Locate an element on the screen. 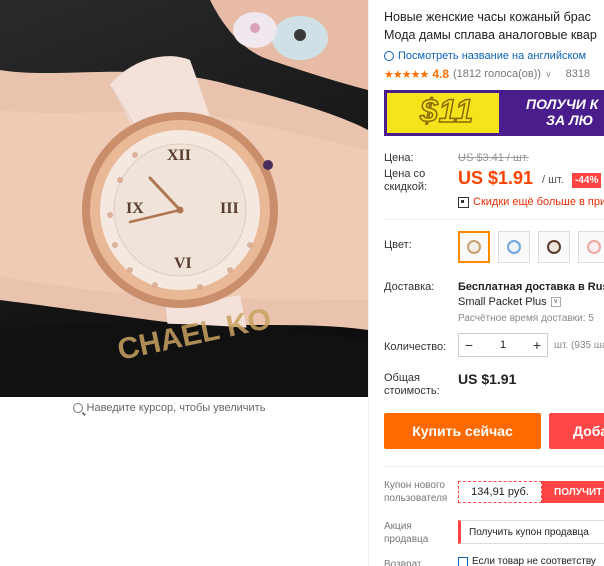 This screenshot has height=566, width=604. price-label: Цена: is located at coordinates (399, 158).